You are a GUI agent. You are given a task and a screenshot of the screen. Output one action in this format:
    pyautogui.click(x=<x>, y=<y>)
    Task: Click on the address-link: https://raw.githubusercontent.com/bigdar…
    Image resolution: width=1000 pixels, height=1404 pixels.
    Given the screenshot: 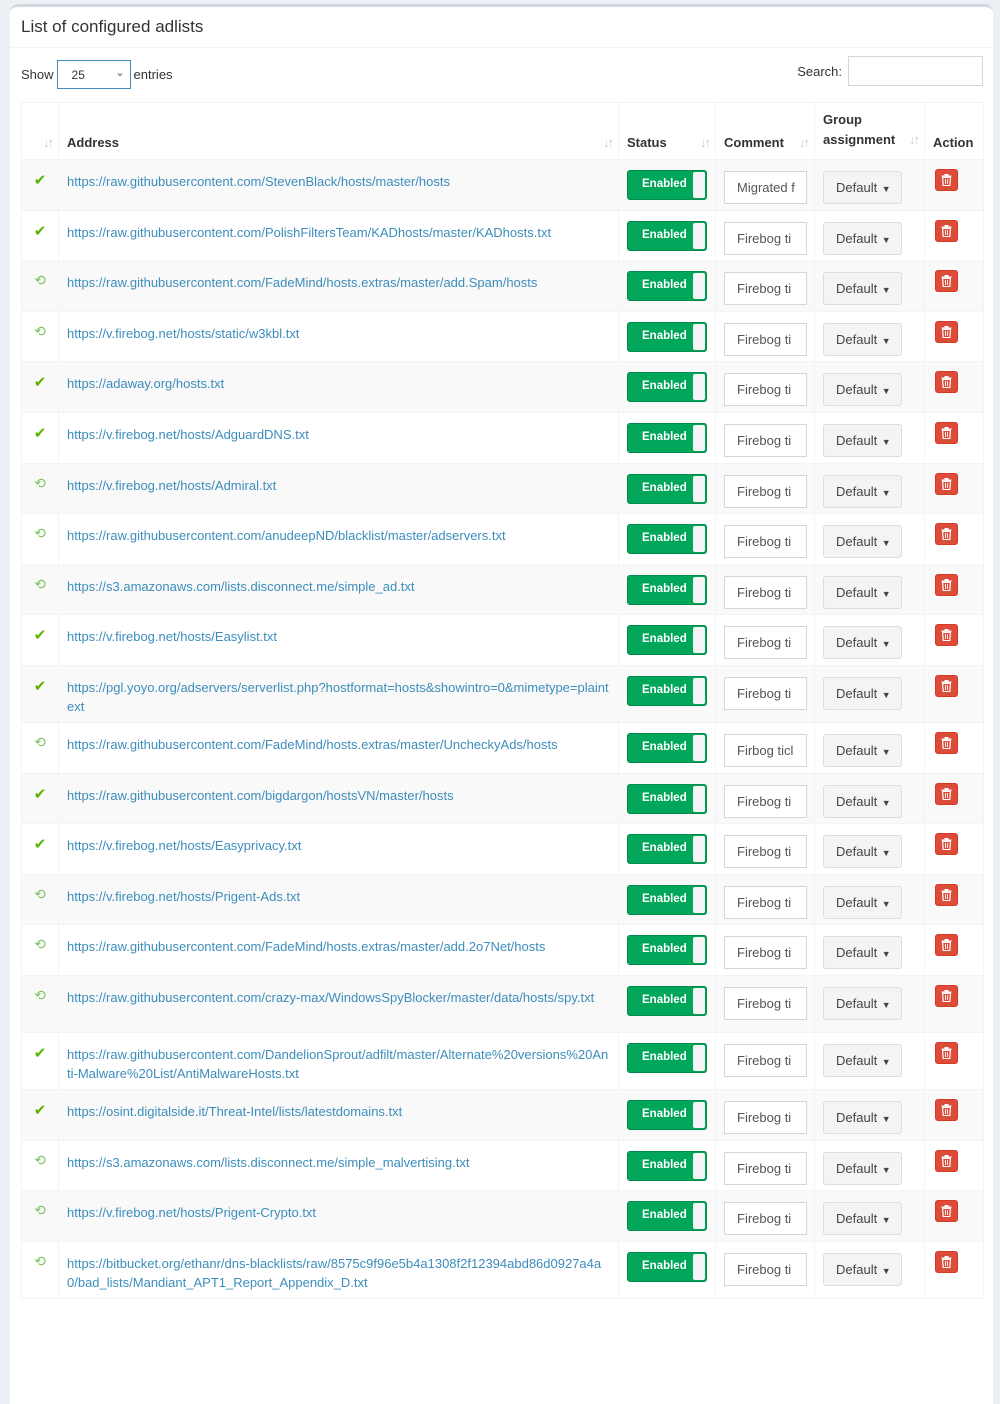 What is the action you would take?
    pyautogui.click(x=338, y=795)
    